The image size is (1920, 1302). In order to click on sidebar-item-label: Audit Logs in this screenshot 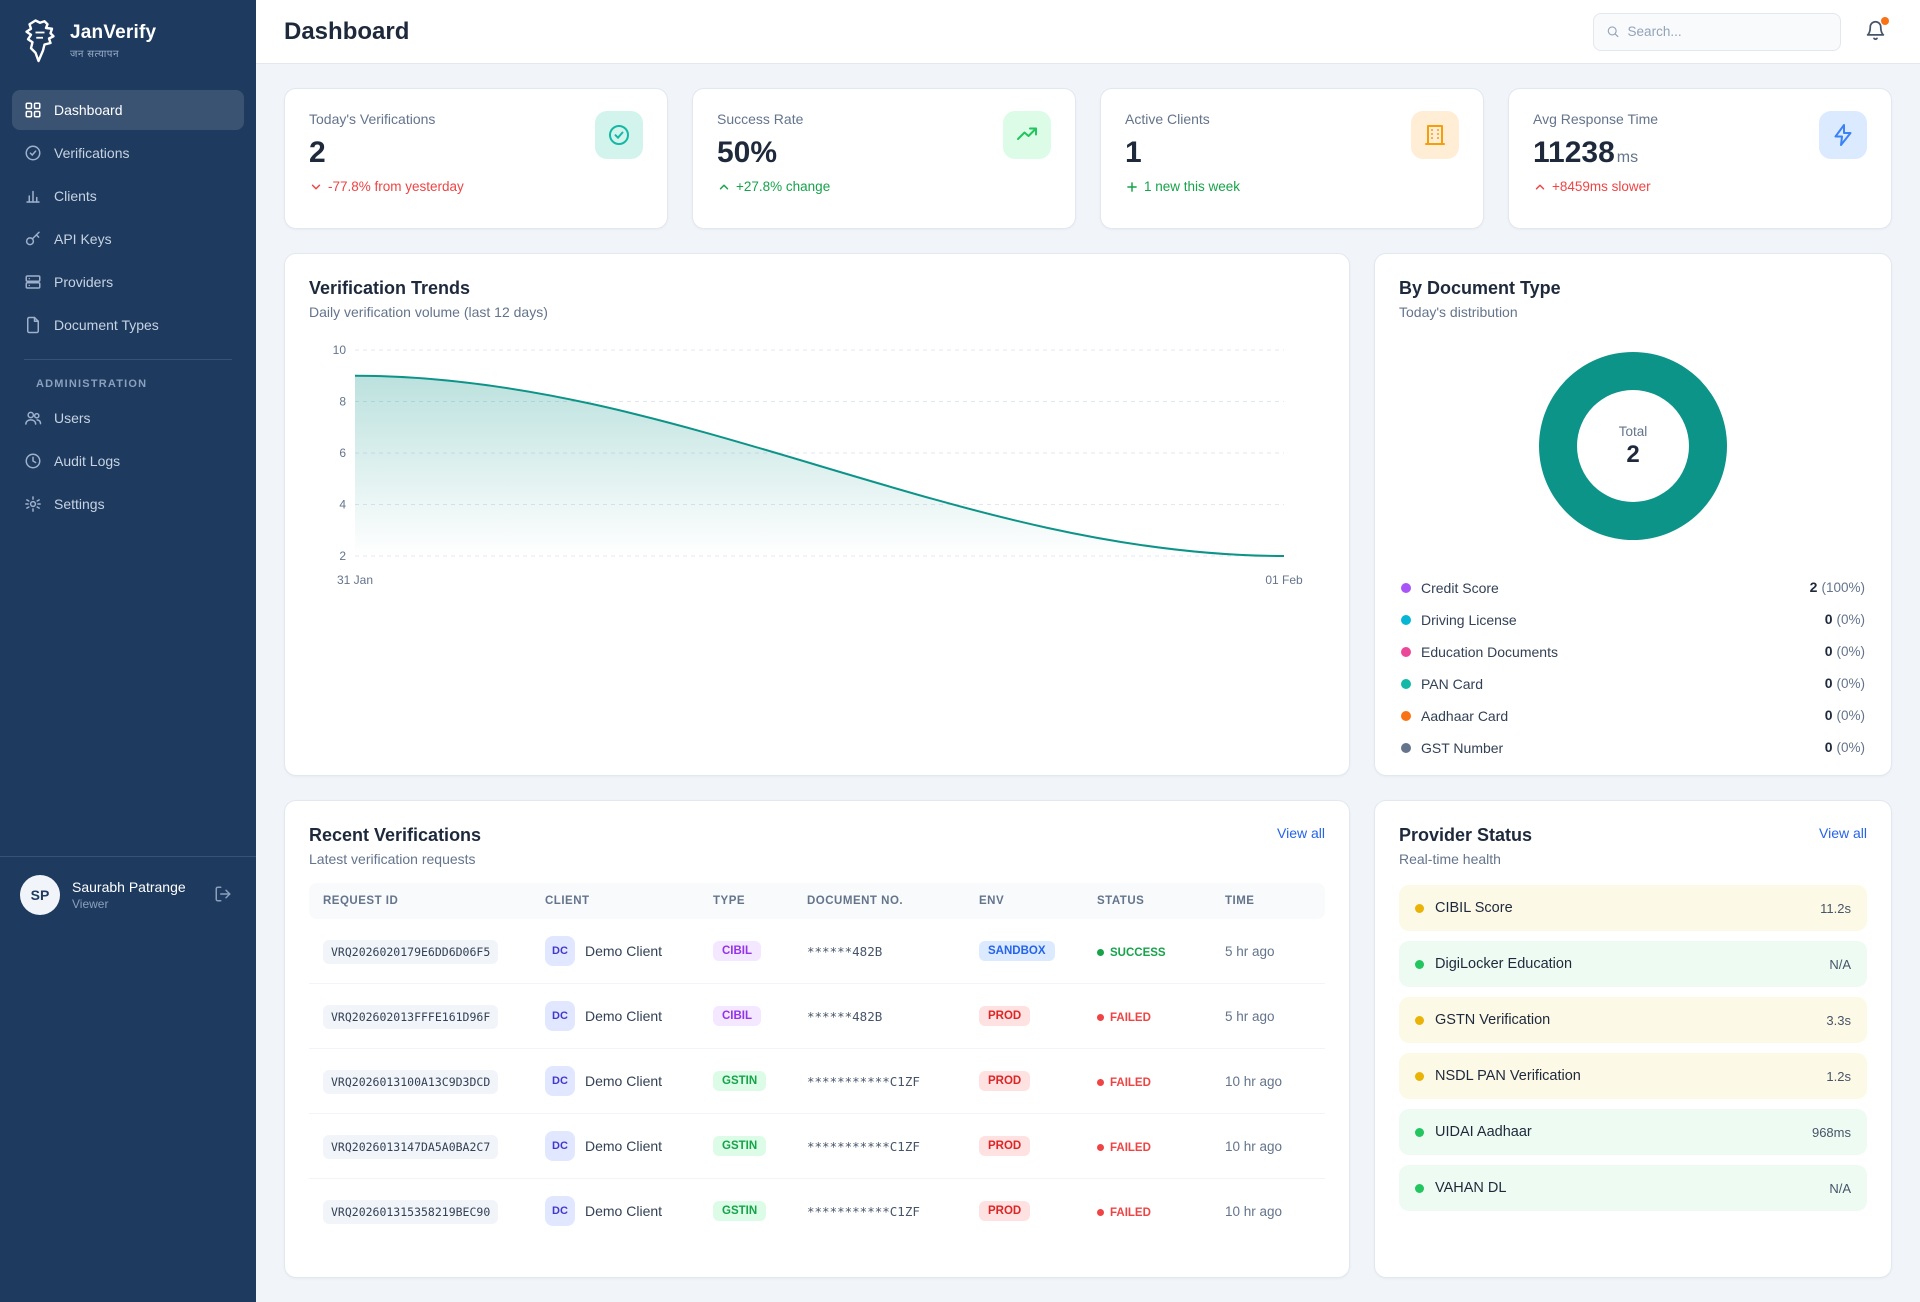, I will do `click(87, 461)`.